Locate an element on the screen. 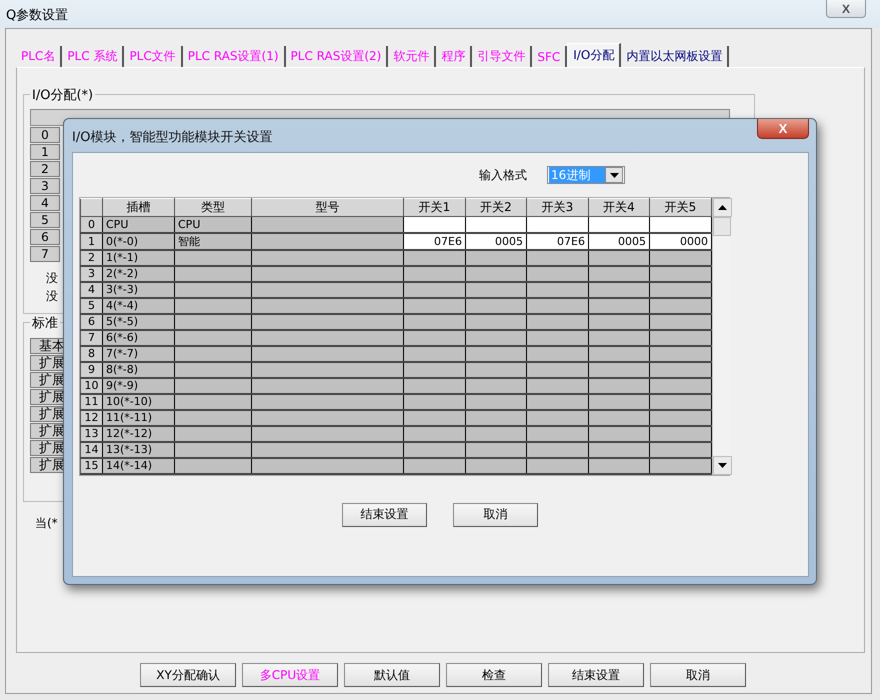 This screenshot has height=700, width=880. dialog-title: I/O模块，智能型功能模块开关设置 is located at coordinates (172, 137).